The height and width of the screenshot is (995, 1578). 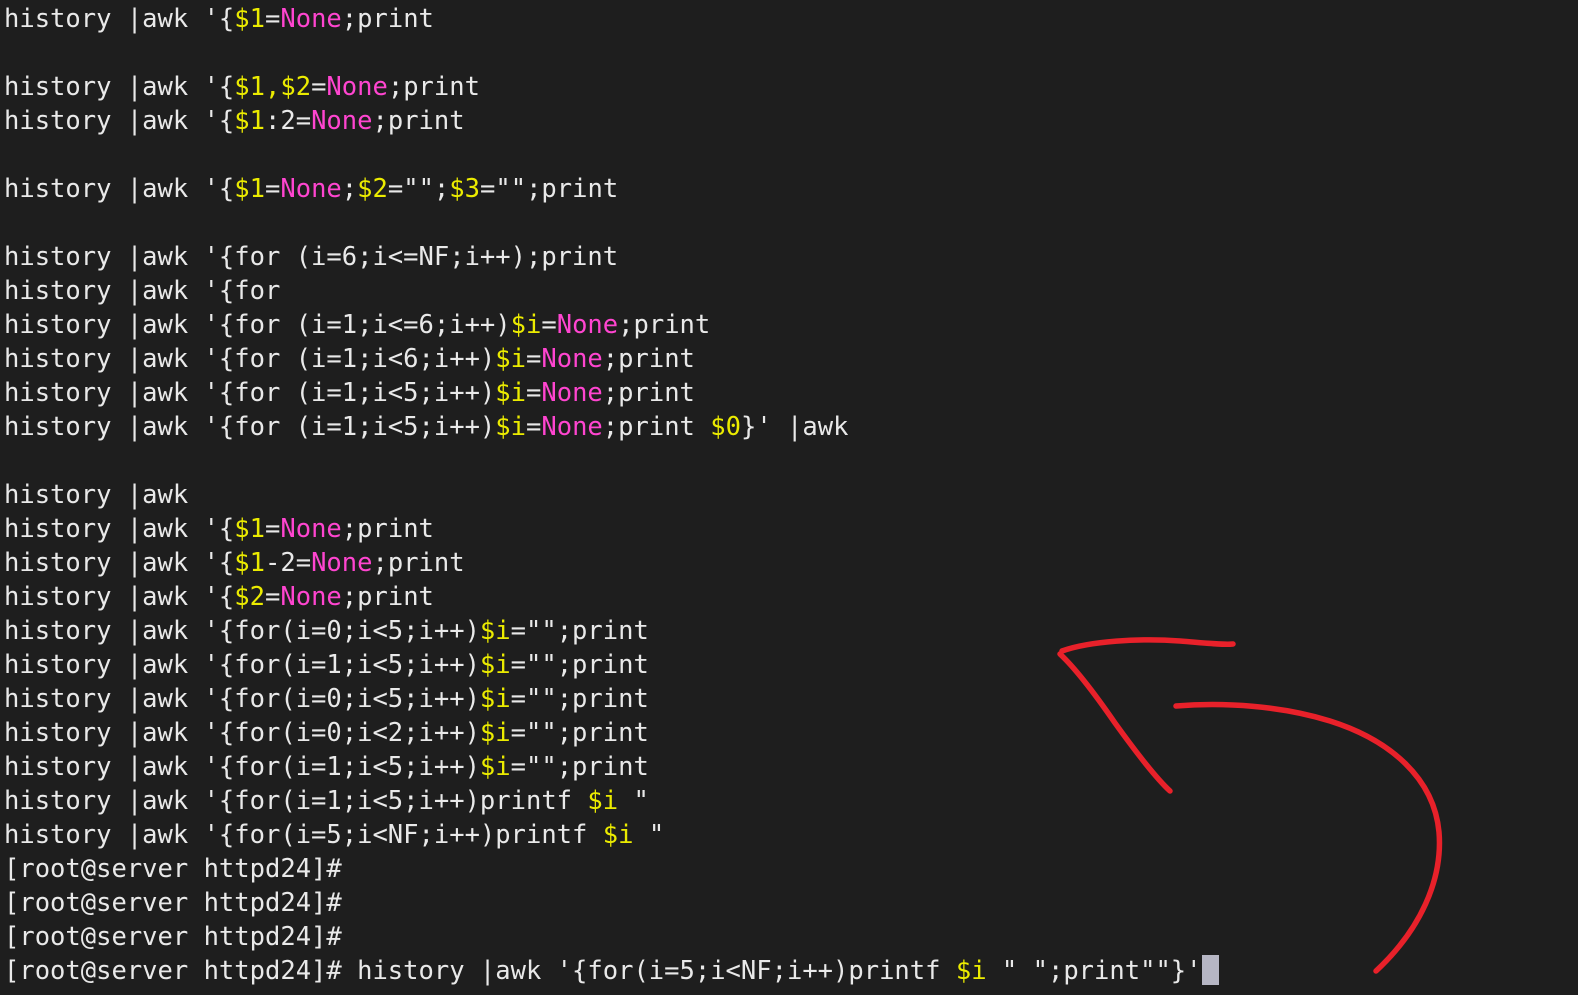 I want to click on terminal-text-segment: history |awk '{for (i=1;i<6;i++), so click(x=250, y=359).